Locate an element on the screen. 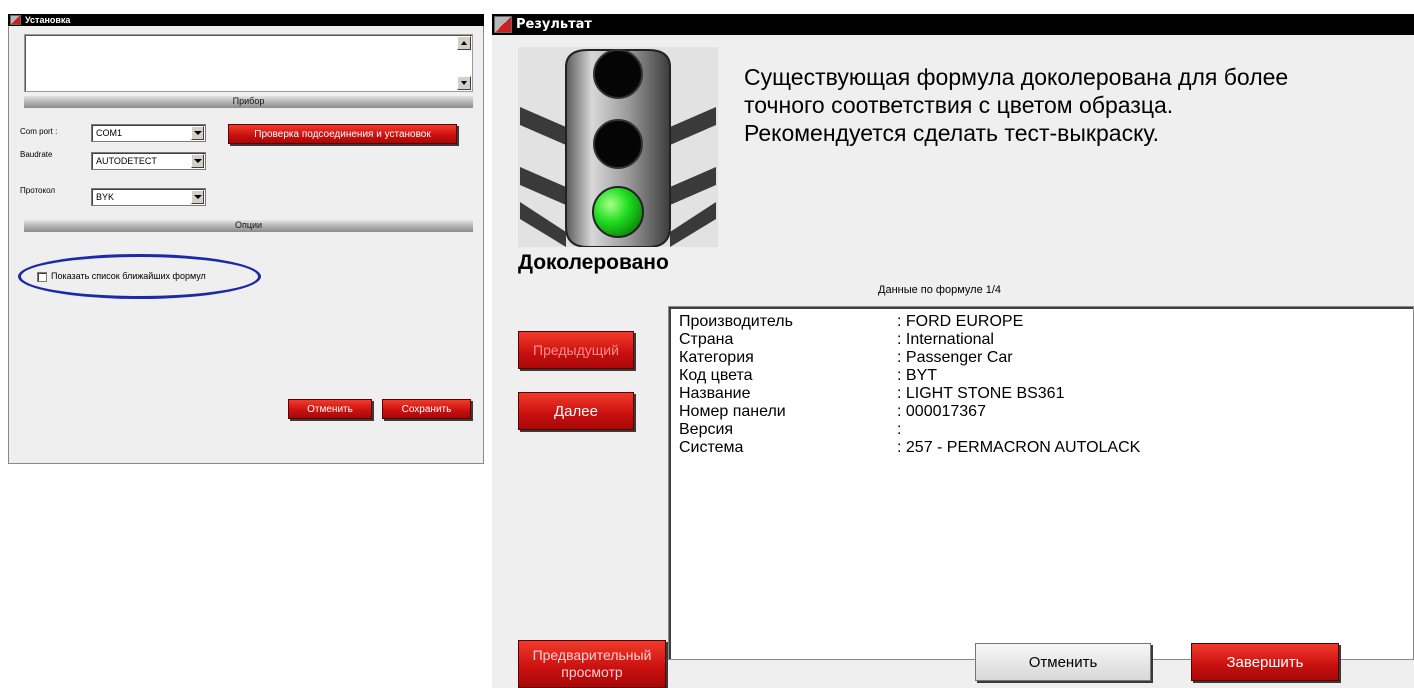 Image resolution: width=1414 pixels, height=688 pixels. info-value: : Passenger Car is located at coordinates (955, 357).